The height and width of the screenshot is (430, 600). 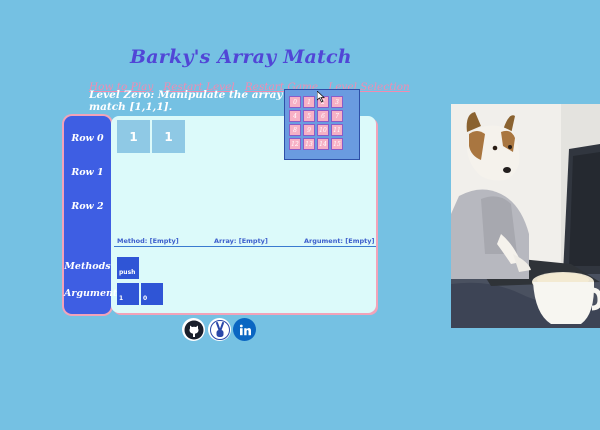 What do you see at coordinates (245, 246) in the screenshot?
I see `divider` at bounding box center [245, 246].